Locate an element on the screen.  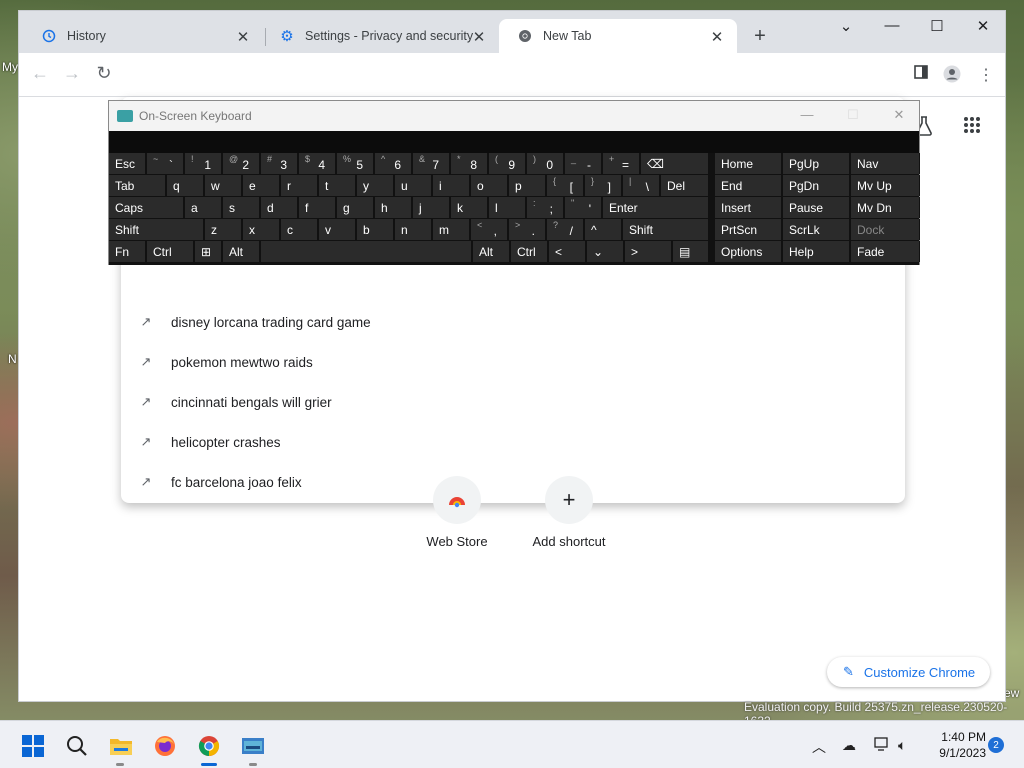
key-options: Options is located at coordinates (748, 251).